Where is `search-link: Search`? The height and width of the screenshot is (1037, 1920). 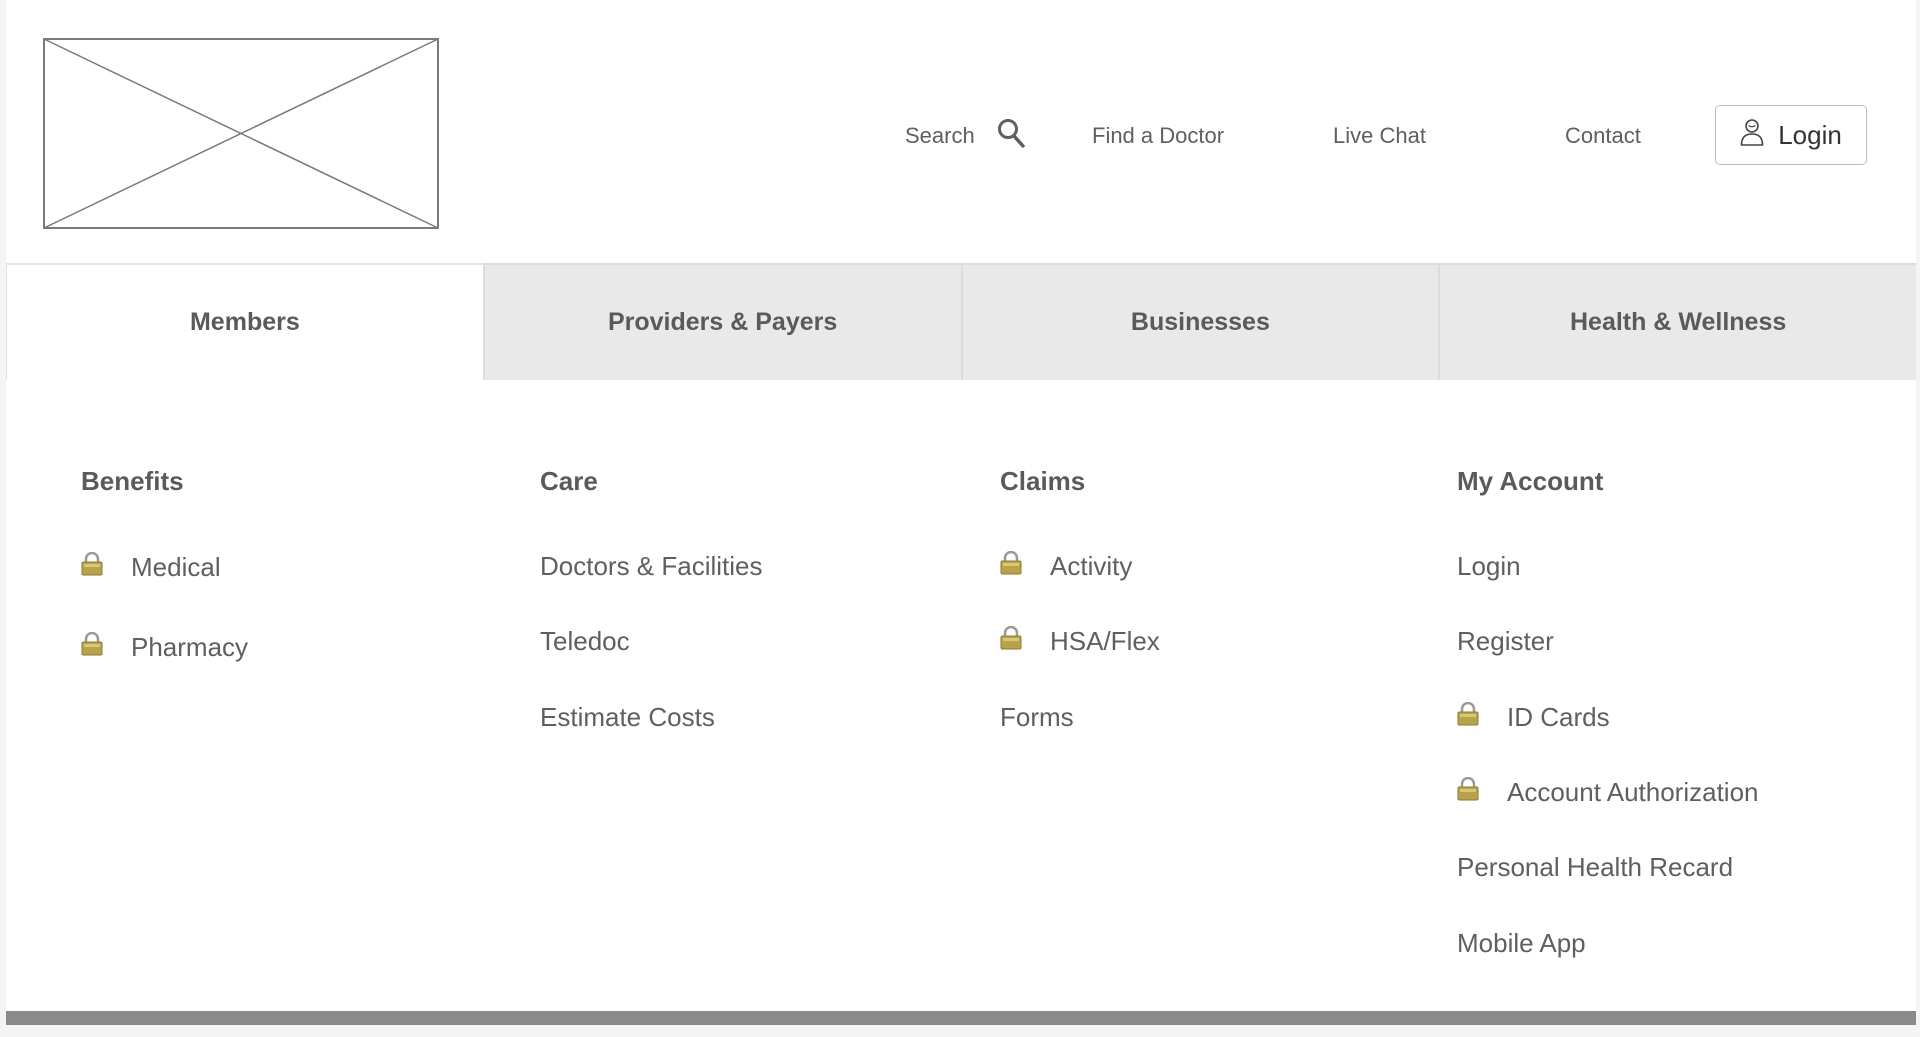
search-link: Search is located at coordinates (965, 136).